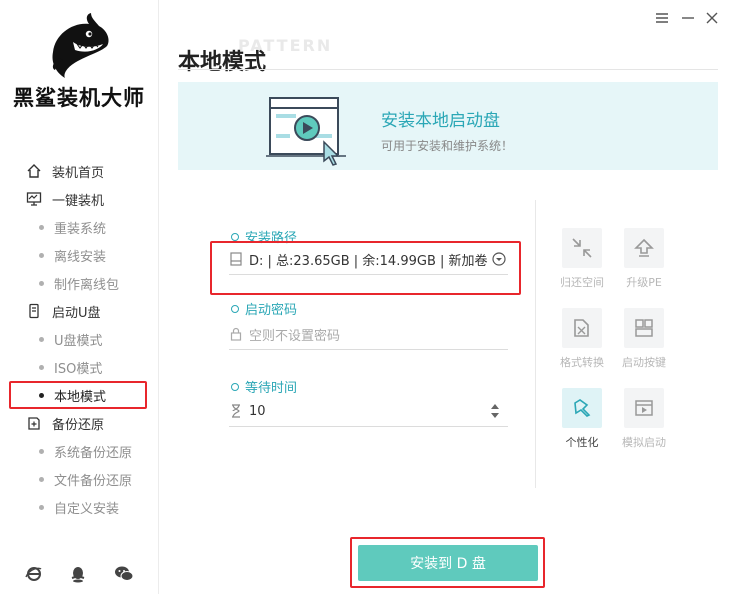 The width and height of the screenshot is (734, 594). Describe the element at coordinates (582, 328) in the screenshot. I see `convert-icon` at that location.